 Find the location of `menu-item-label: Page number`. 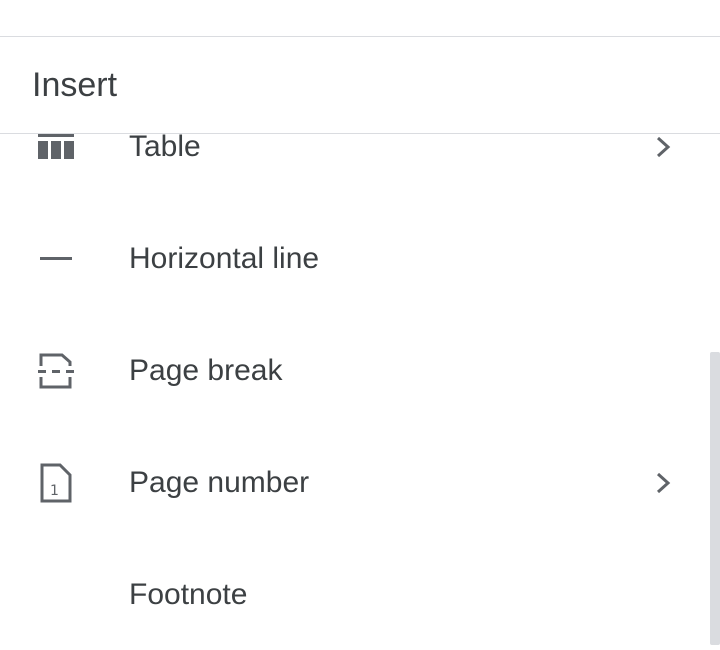

menu-item-label: Page number is located at coordinates (219, 482).